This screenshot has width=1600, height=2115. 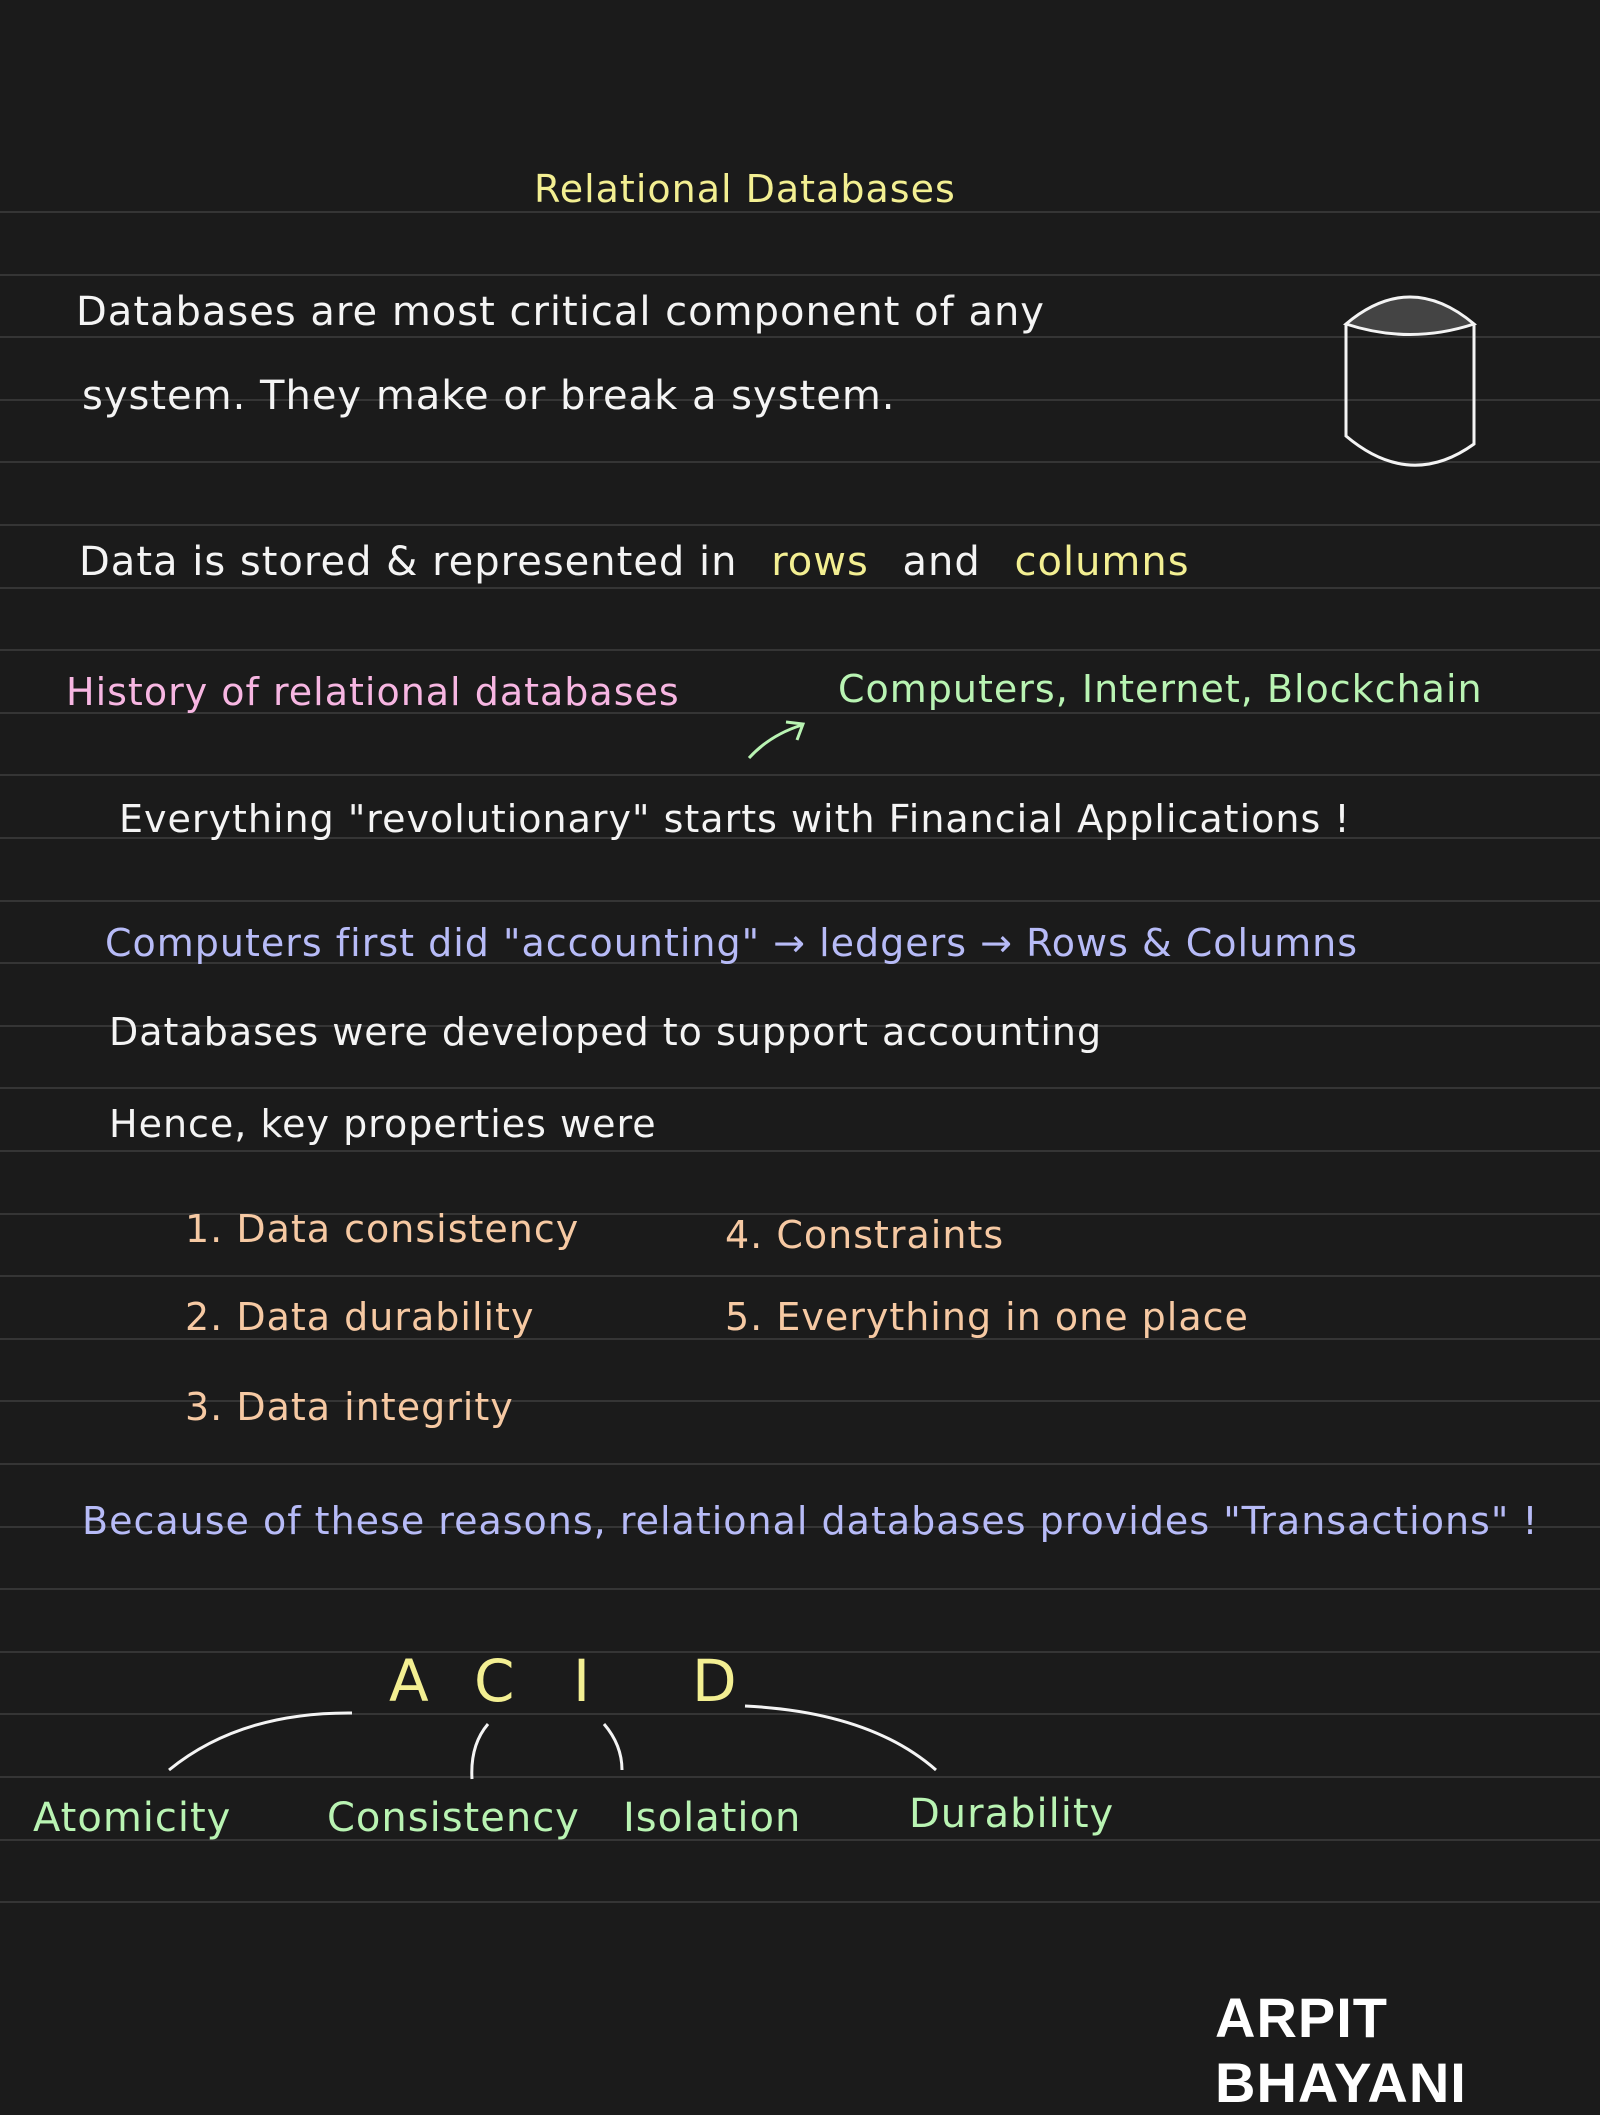 I want to click on arrow-icon, so click(x=776, y=740).